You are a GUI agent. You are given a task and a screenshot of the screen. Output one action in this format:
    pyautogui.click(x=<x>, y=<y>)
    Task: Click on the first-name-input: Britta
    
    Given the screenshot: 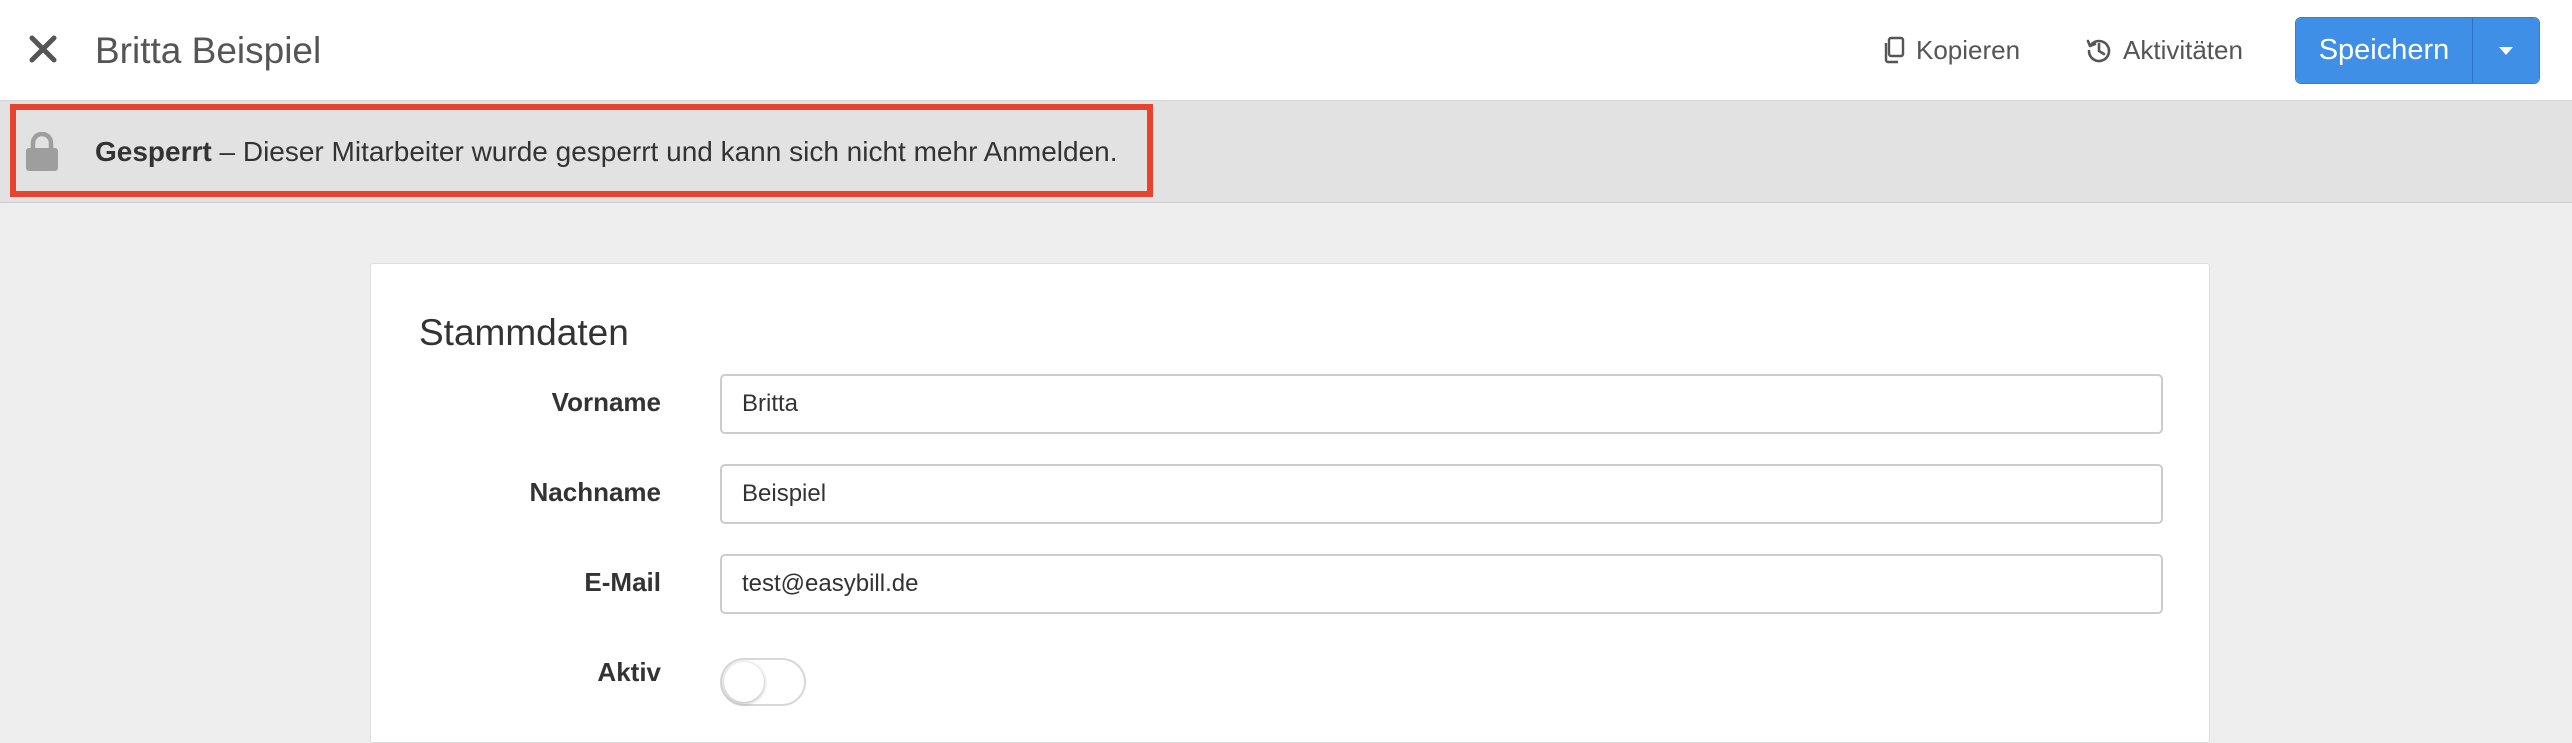 What is the action you would take?
    pyautogui.click(x=1441, y=404)
    